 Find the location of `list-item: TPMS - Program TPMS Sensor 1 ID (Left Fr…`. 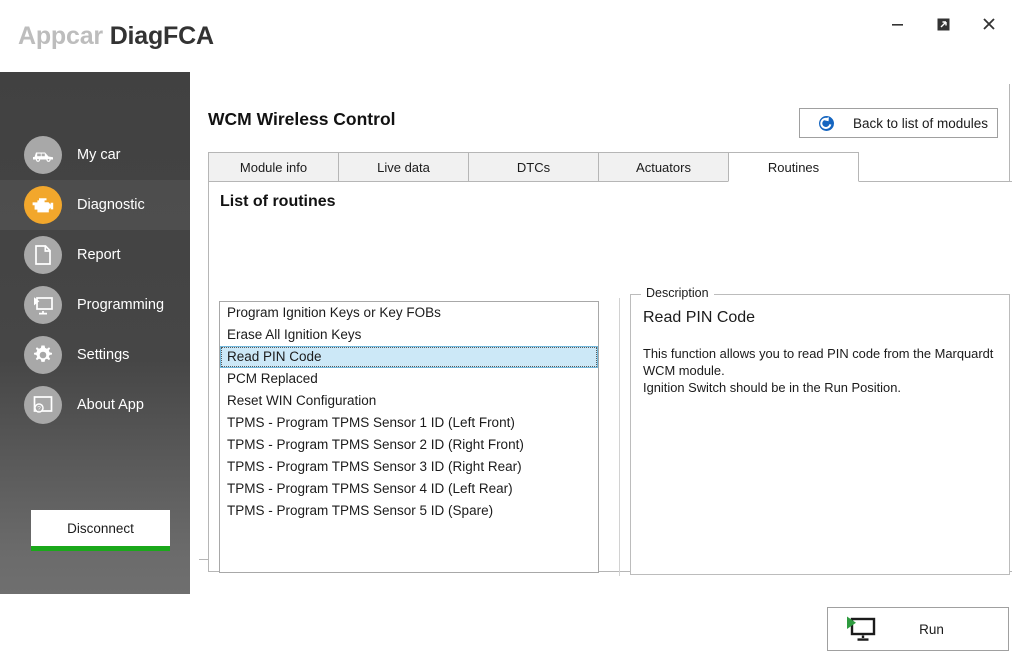

list-item: TPMS - Program TPMS Sensor 1 ID (Left Fr… is located at coordinates (409, 423).